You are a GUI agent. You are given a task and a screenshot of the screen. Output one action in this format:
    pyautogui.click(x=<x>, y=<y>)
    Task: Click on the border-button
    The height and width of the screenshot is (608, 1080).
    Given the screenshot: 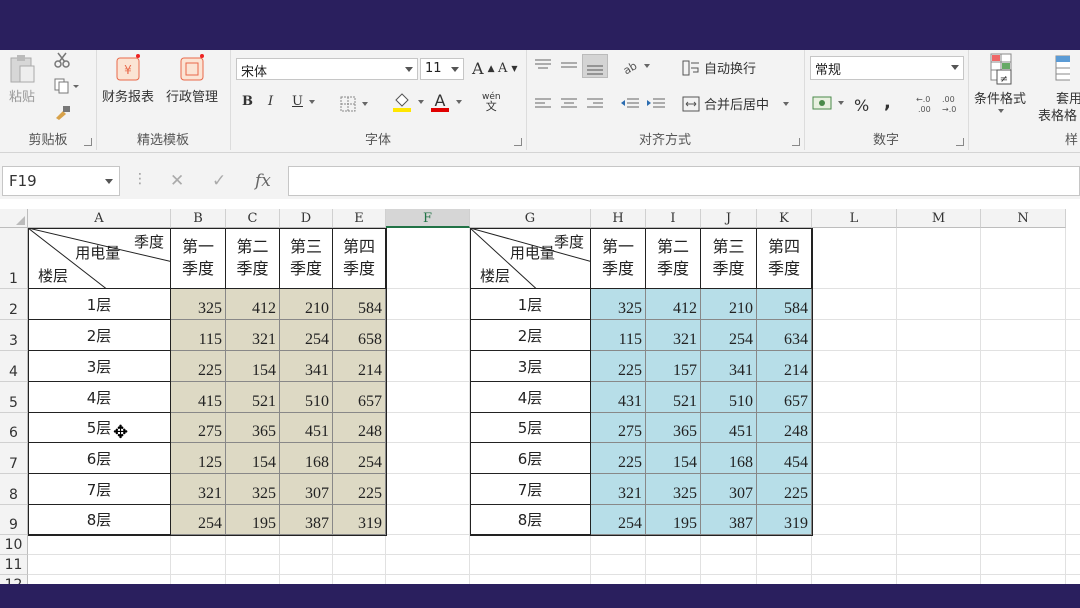 What is the action you would take?
    pyautogui.click(x=354, y=104)
    